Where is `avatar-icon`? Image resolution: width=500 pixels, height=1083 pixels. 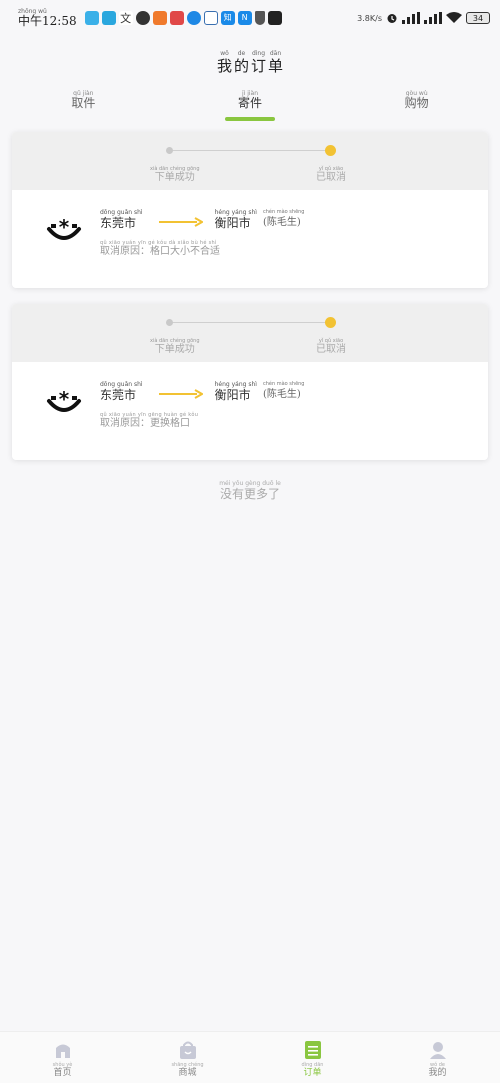 avatar-icon is located at coordinates (142, 18).